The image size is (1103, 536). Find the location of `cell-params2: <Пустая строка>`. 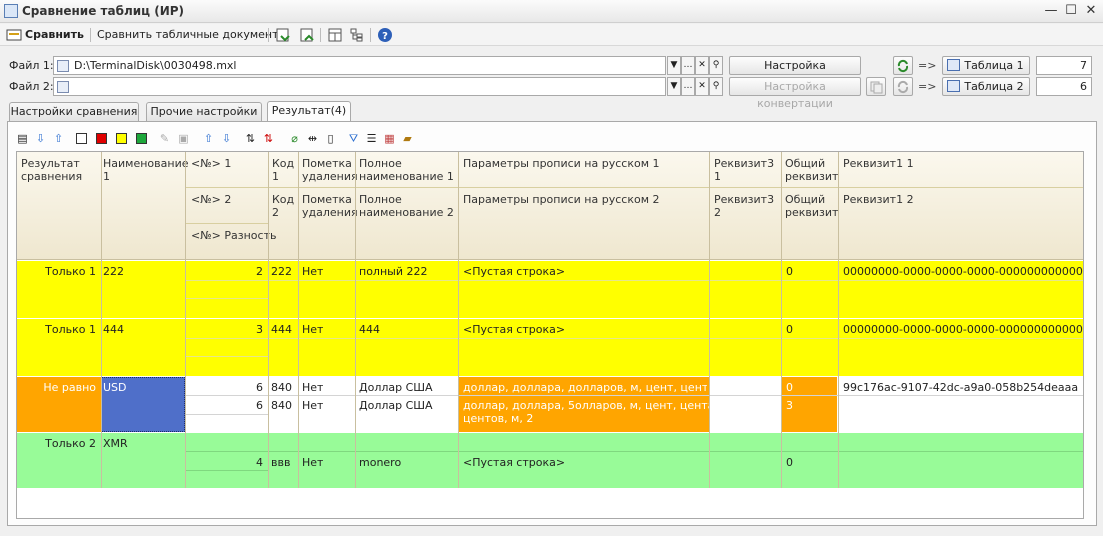

cell-params2: <Пустая строка> is located at coordinates (514, 462).